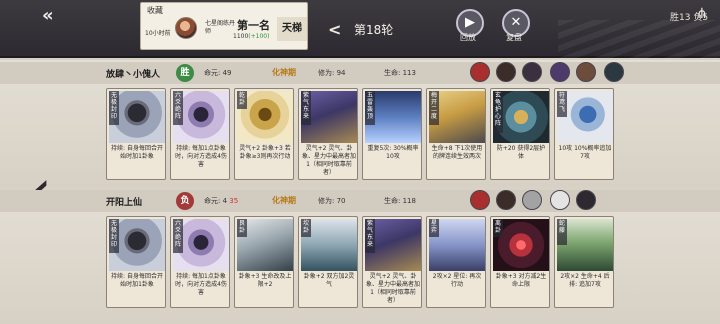 The width and height of the screenshot is (720, 324). Describe the element at coordinates (434, 108) in the screenshot. I see `card-title: 梅开二度` at that location.